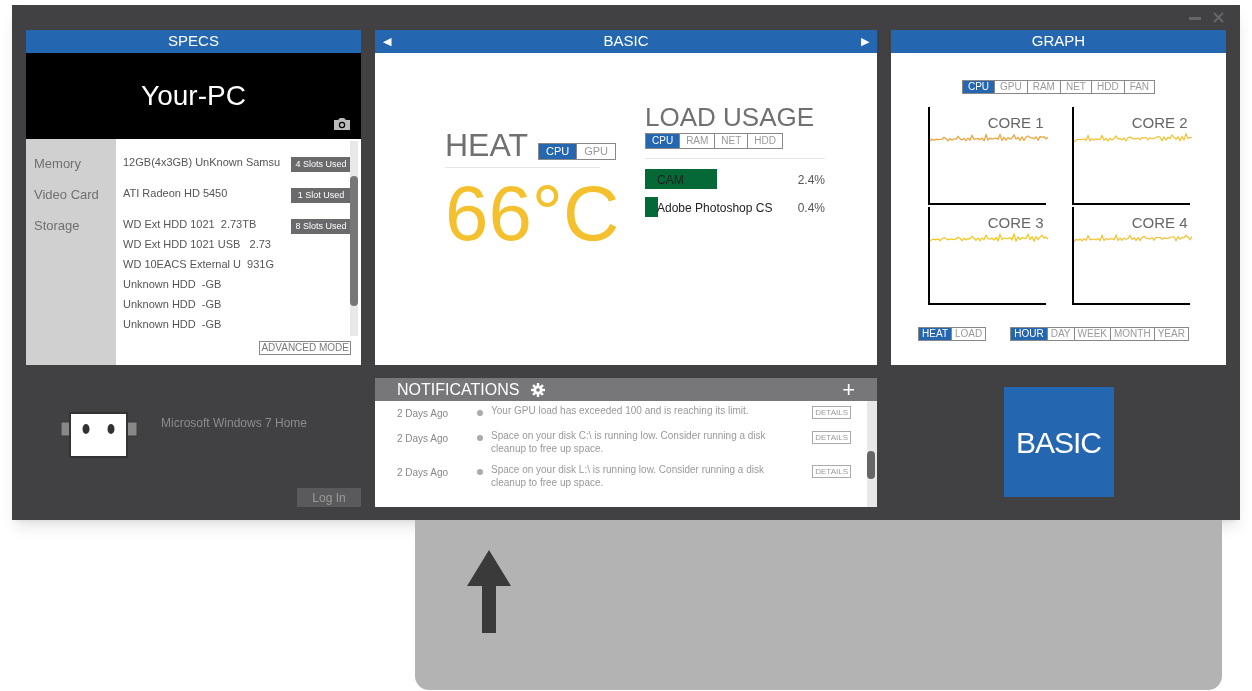 This screenshot has height=691, width=1252. Describe the element at coordinates (321, 226) in the screenshot. I see `slot-badge: 8 Slots Used` at that location.